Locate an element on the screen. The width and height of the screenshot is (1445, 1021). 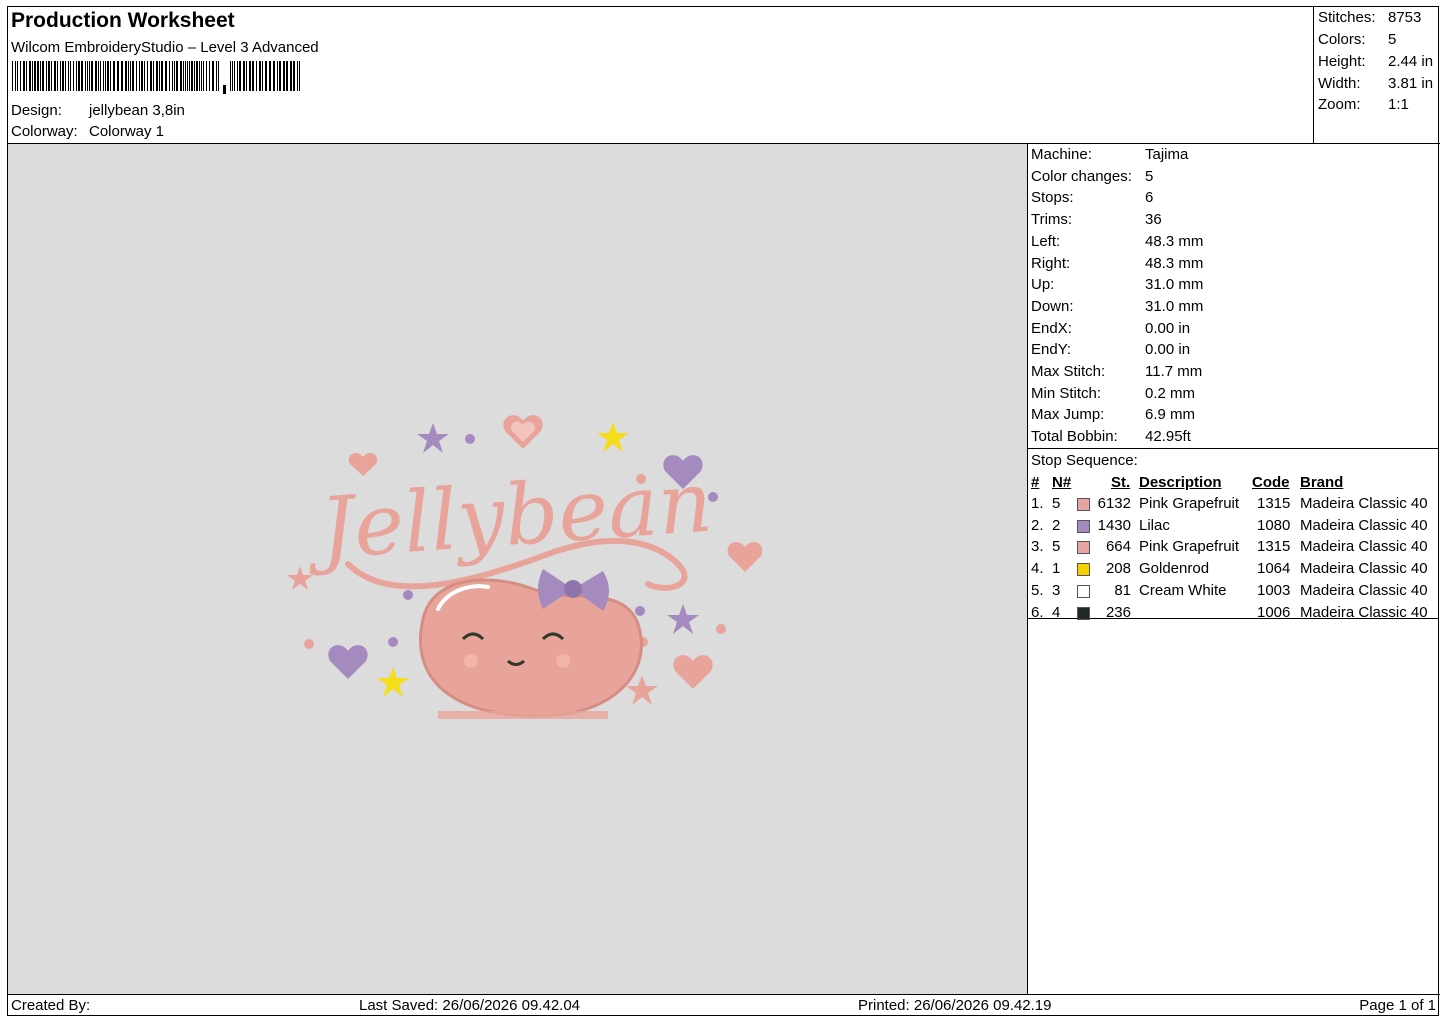
col-header-needle: N# is located at coordinates (1062, 482).